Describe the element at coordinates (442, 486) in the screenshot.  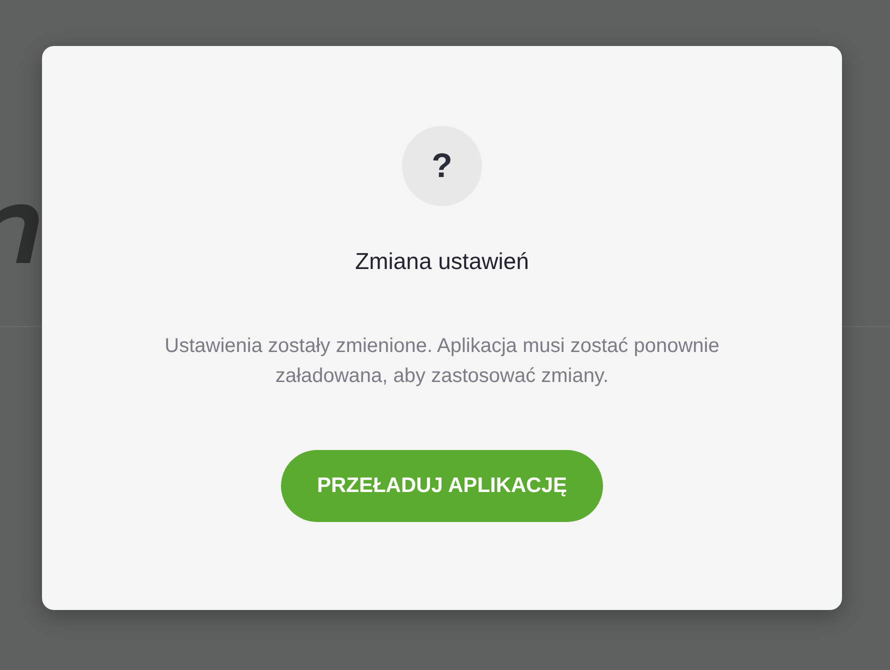
I see `reload-button: PRZEŁADUJ APLIKACJĘ` at that location.